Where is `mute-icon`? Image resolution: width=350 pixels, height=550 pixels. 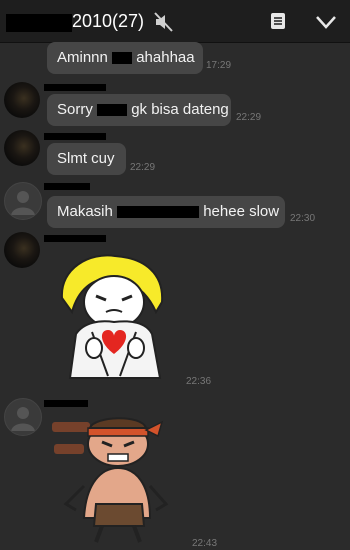 mute-icon is located at coordinates (164, 22).